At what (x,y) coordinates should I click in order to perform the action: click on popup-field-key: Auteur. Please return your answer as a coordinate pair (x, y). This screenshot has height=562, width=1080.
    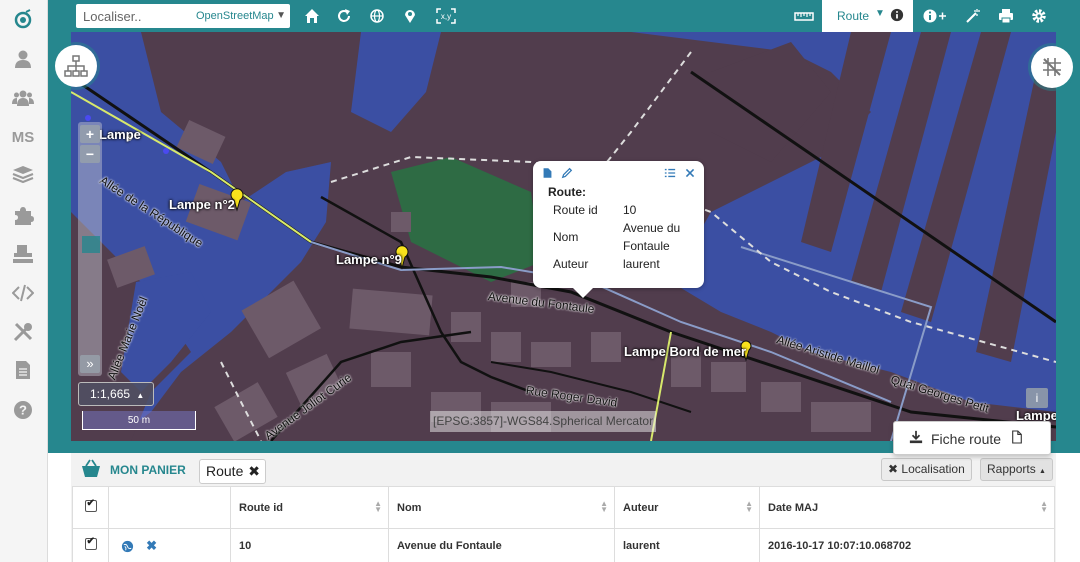
    Looking at the image, I should click on (571, 264).